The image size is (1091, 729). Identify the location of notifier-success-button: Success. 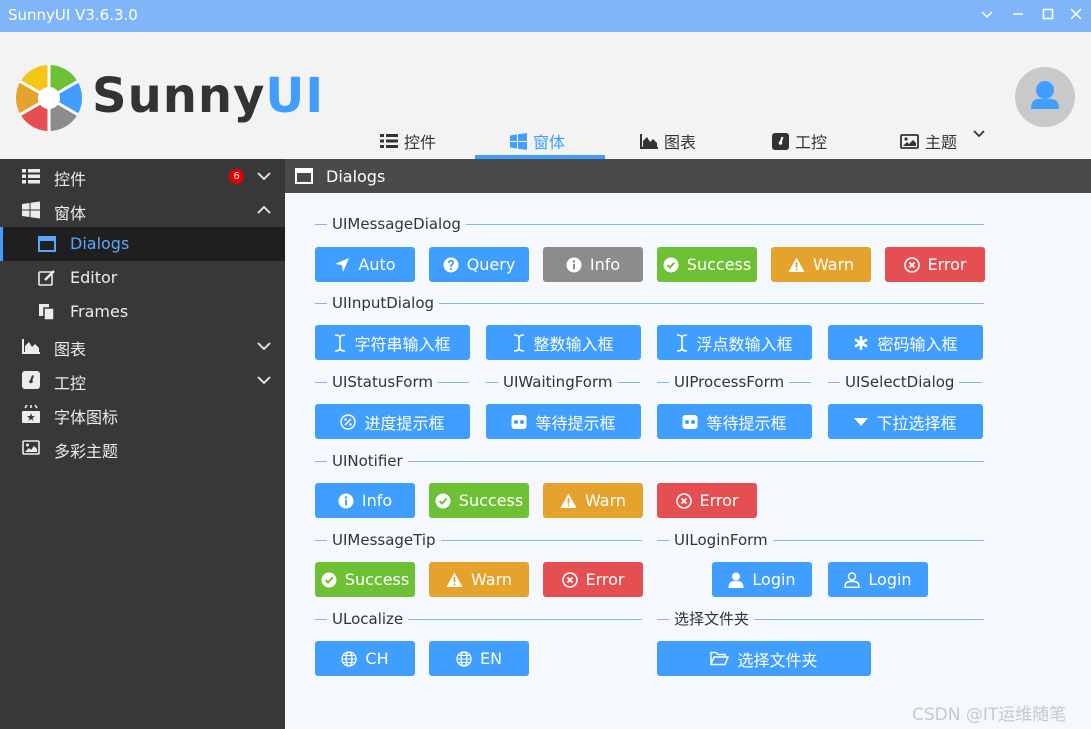
(479, 500).